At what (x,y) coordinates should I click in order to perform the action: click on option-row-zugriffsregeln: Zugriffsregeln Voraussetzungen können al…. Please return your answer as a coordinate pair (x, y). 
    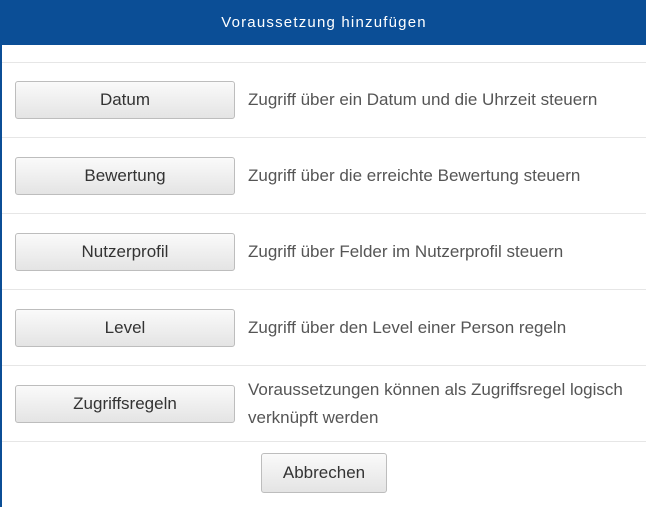
    Looking at the image, I should click on (324, 404).